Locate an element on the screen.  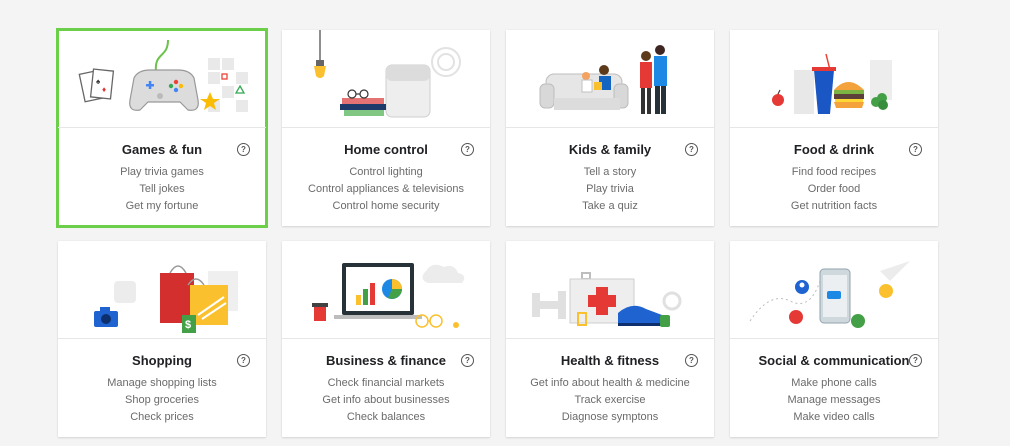
example-query: Get info about health & medicine is located at coordinates (610, 383).